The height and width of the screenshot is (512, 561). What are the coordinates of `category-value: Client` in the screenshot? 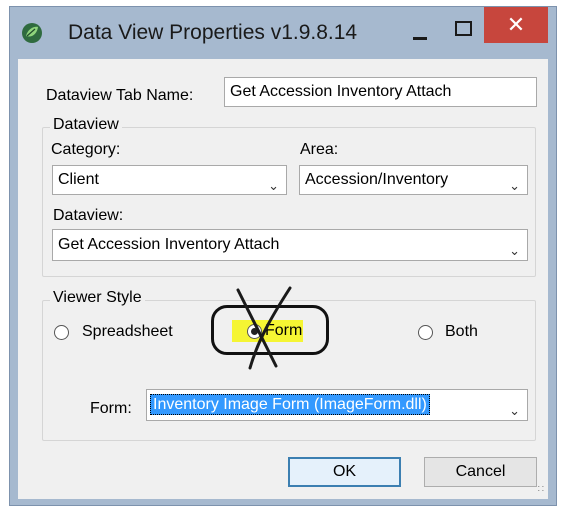 It's located at (78, 179).